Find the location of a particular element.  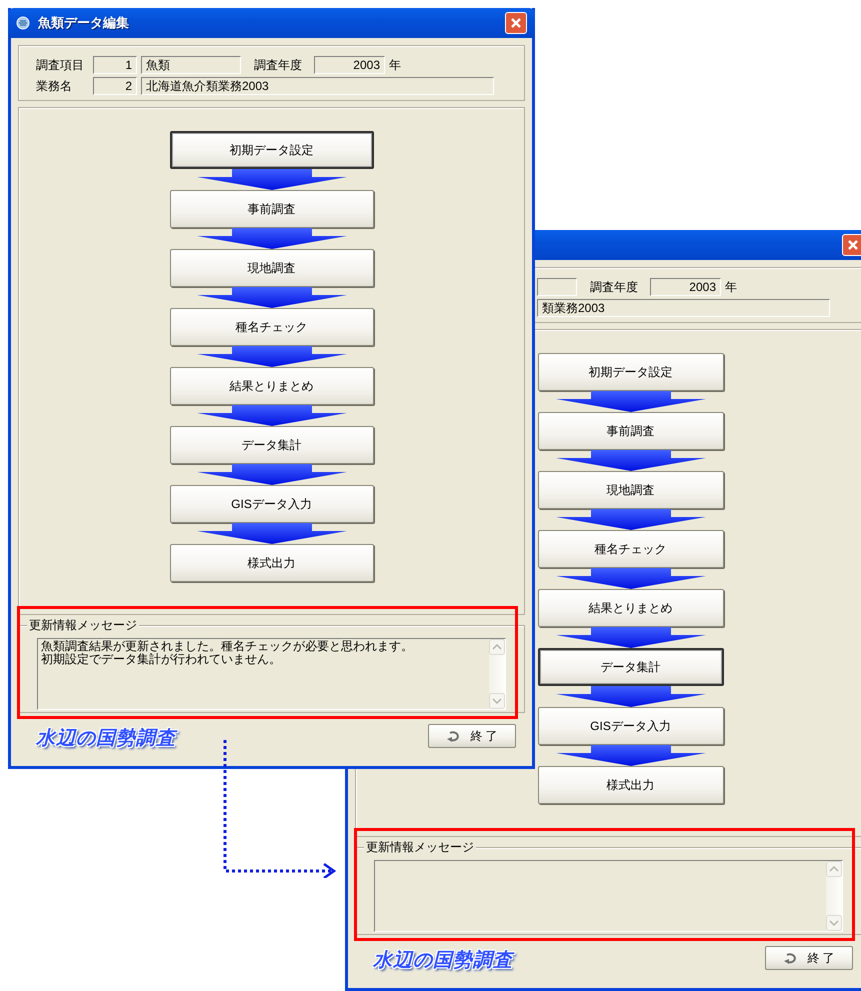

item-name-field is located at coordinates (557, 287).